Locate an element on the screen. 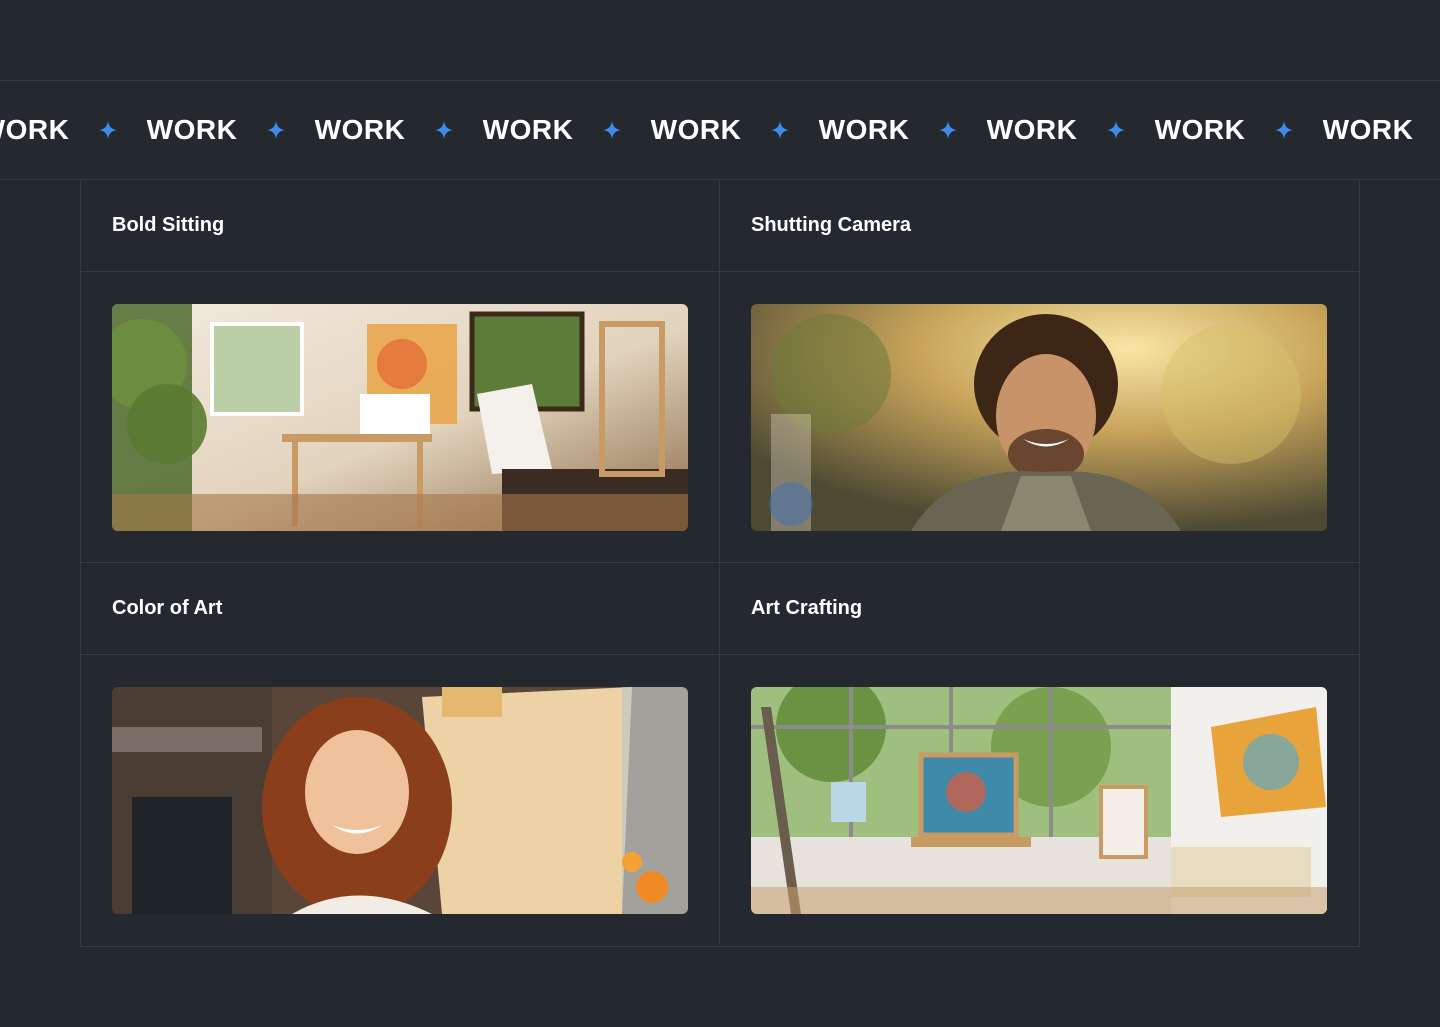 This screenshot has width=1440, height=1027. card-title: Color of Art is located at coordinates (167, 608).